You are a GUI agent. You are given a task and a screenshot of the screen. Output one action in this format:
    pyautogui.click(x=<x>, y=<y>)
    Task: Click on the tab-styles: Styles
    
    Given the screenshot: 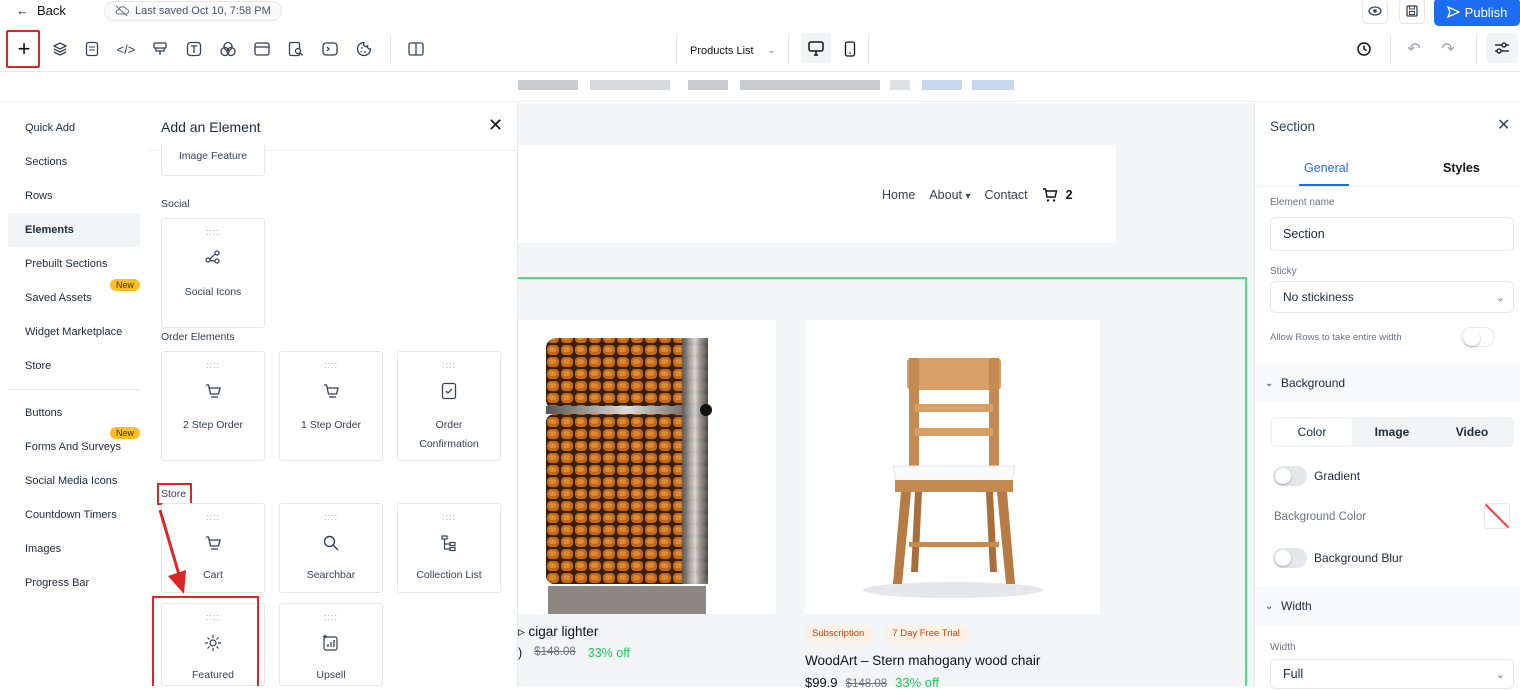 What is the action you would take?
    pyautogui.click(x=1461, y=168)
    